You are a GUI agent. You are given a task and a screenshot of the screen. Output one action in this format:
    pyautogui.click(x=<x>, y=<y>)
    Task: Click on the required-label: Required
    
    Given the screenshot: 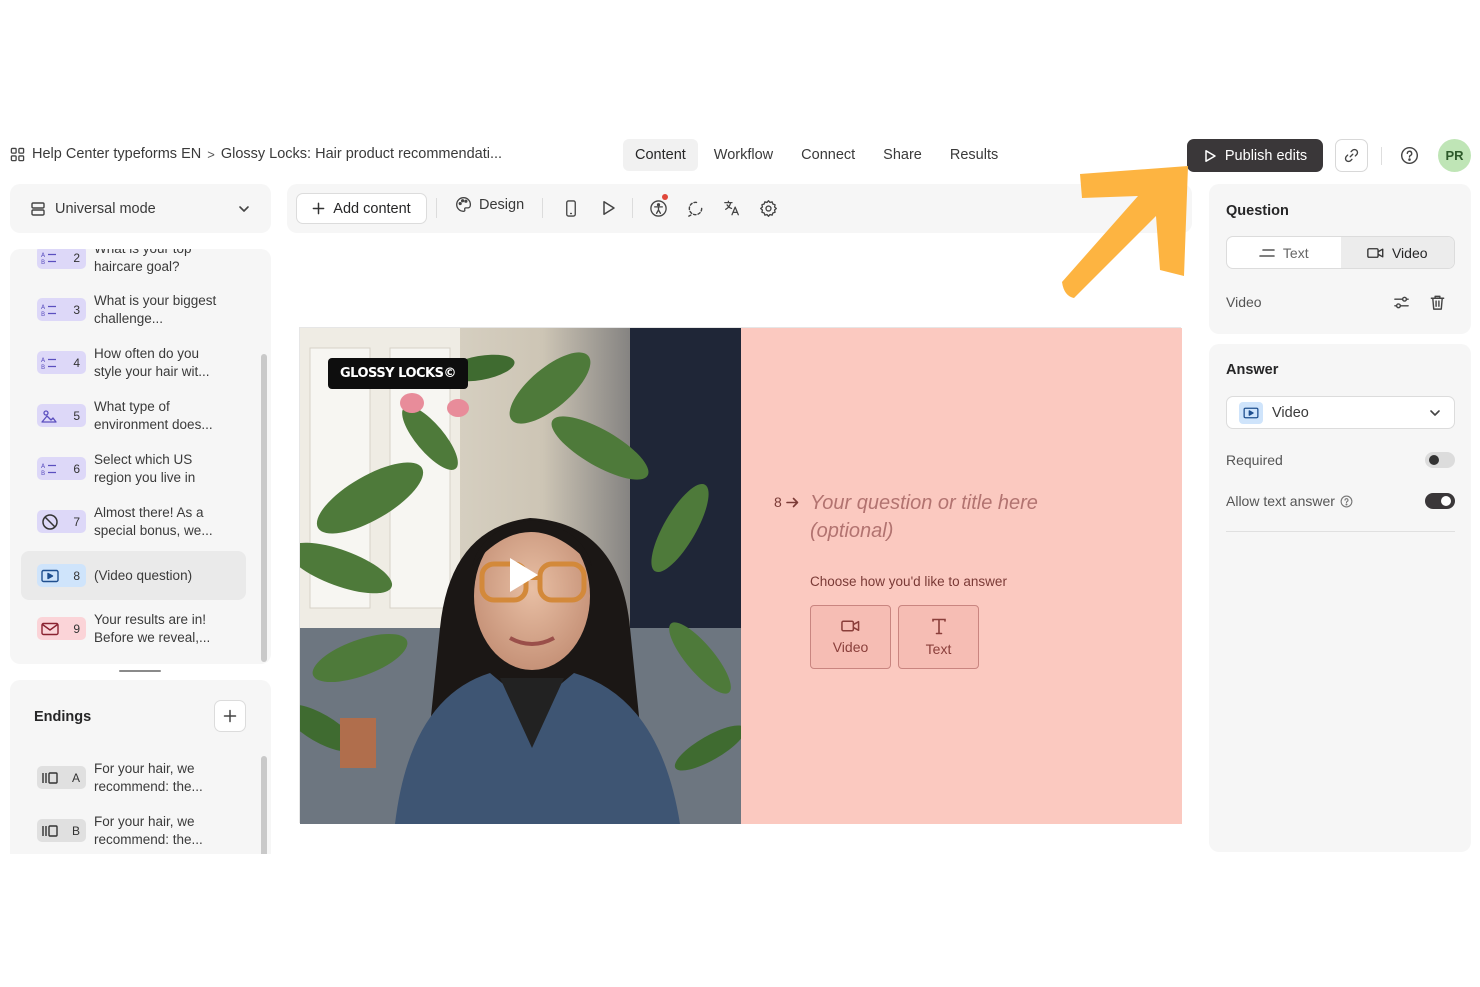 What is the action you would take?
    pyautogui.click(x=1254, y=460)
    